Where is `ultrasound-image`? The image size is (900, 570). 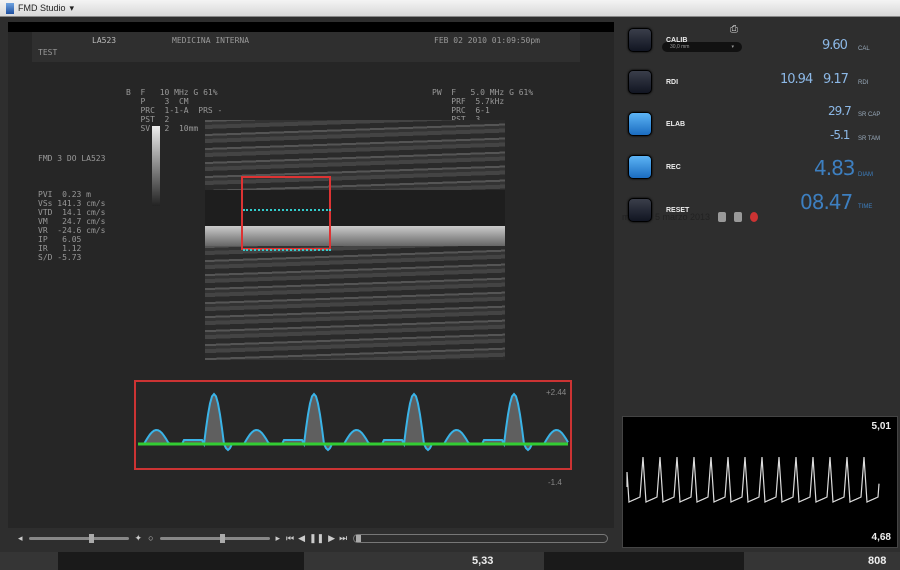 ultrasound-image is located at coordinates (355, 240).